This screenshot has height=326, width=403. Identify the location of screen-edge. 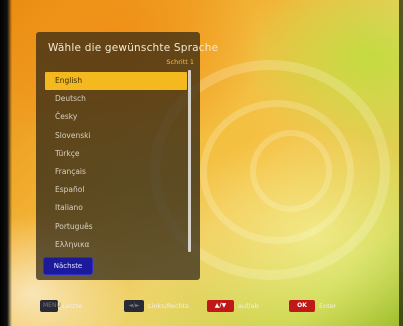
(6, 163).